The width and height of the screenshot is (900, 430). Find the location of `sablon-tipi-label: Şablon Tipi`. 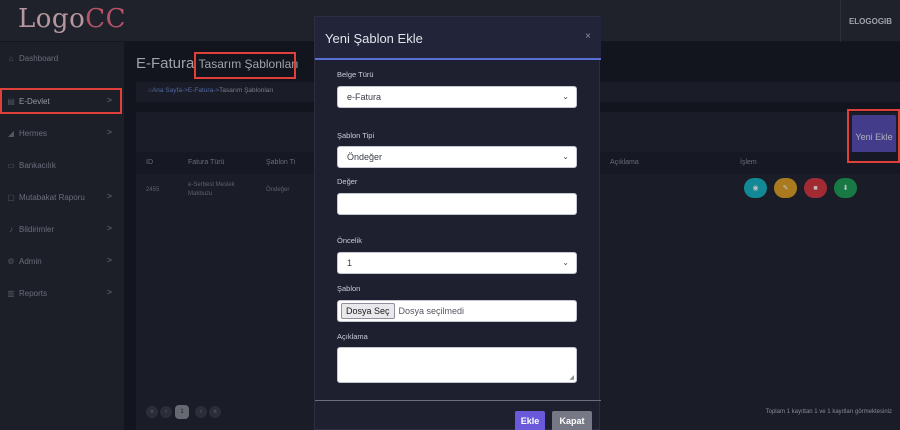

sablon-tipi-label: Şablon Tipi is located at coordinates (356, 135).